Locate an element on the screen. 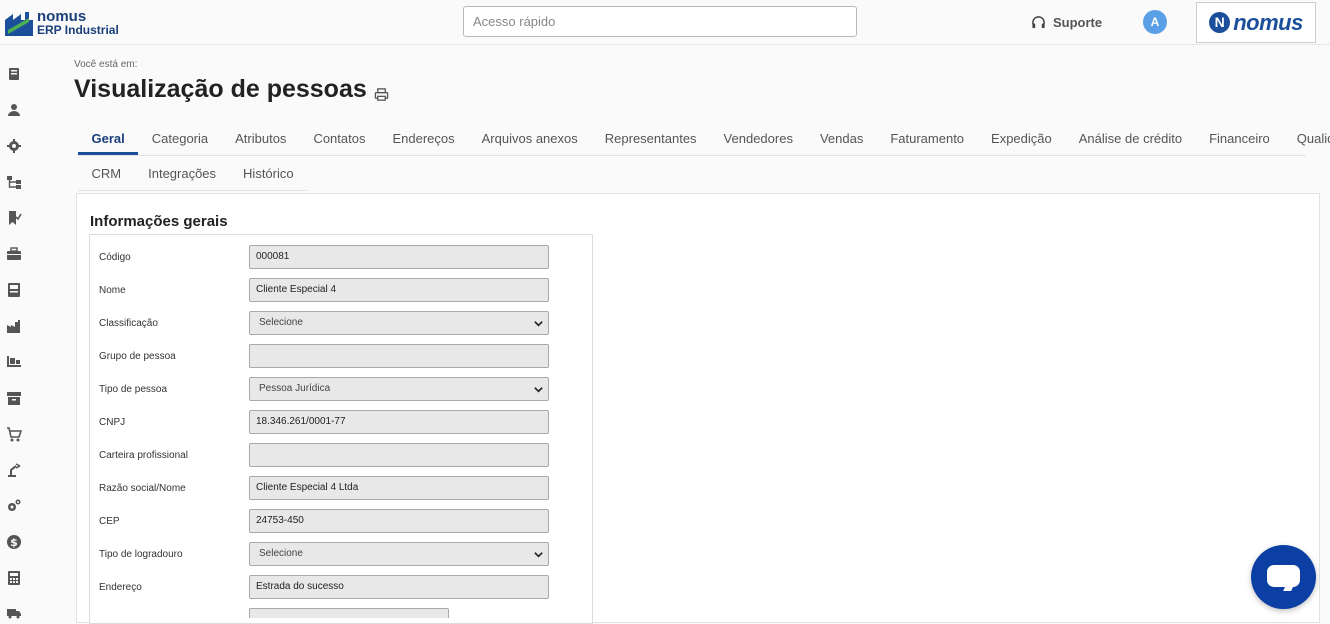 The image size is (1330, 624). field-label: Grupo de pessoa is located at coordinates (137, 356).